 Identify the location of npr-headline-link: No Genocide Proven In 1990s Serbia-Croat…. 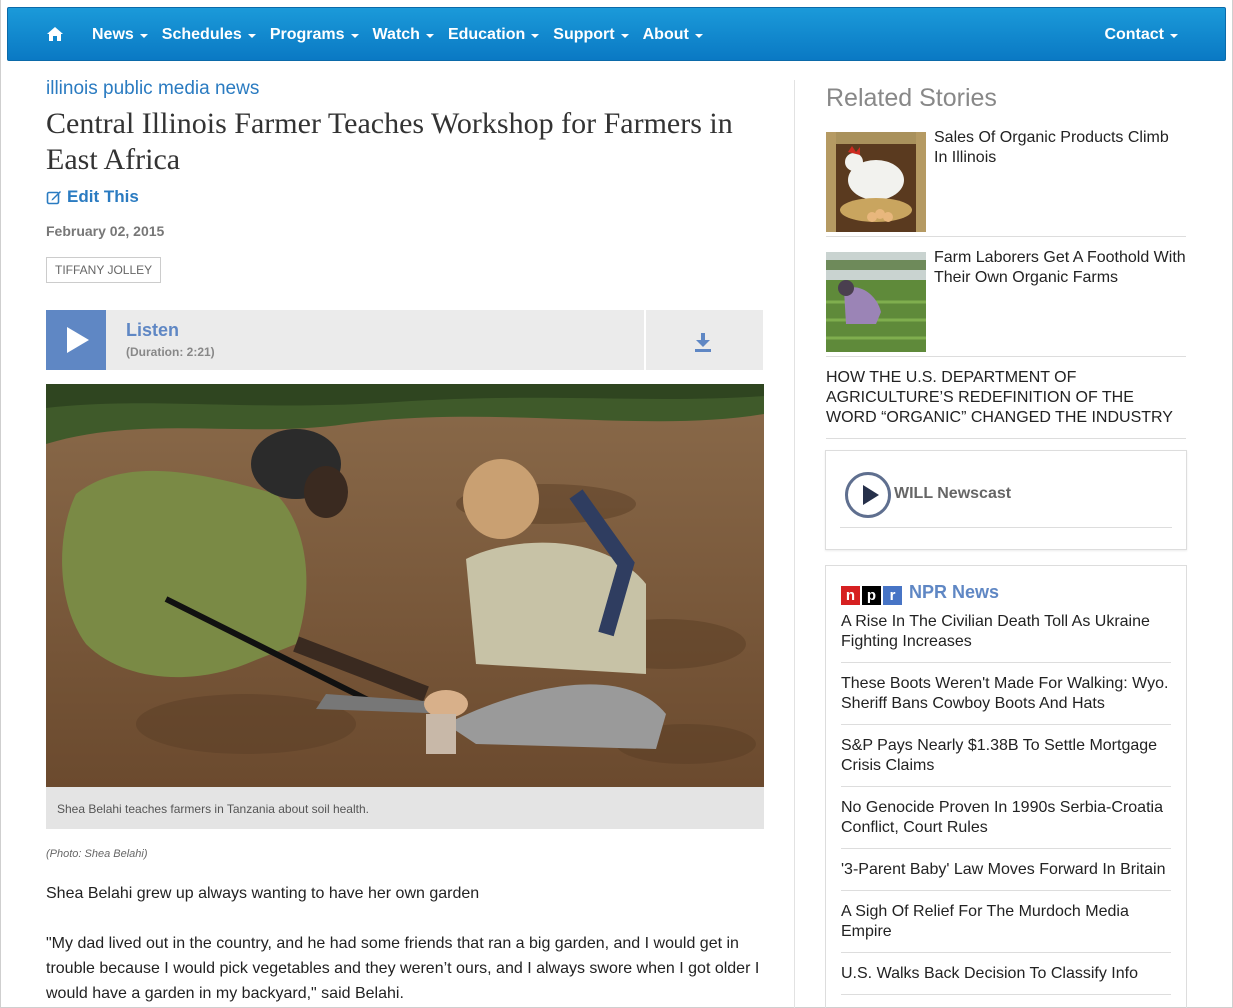
(1006, 823).